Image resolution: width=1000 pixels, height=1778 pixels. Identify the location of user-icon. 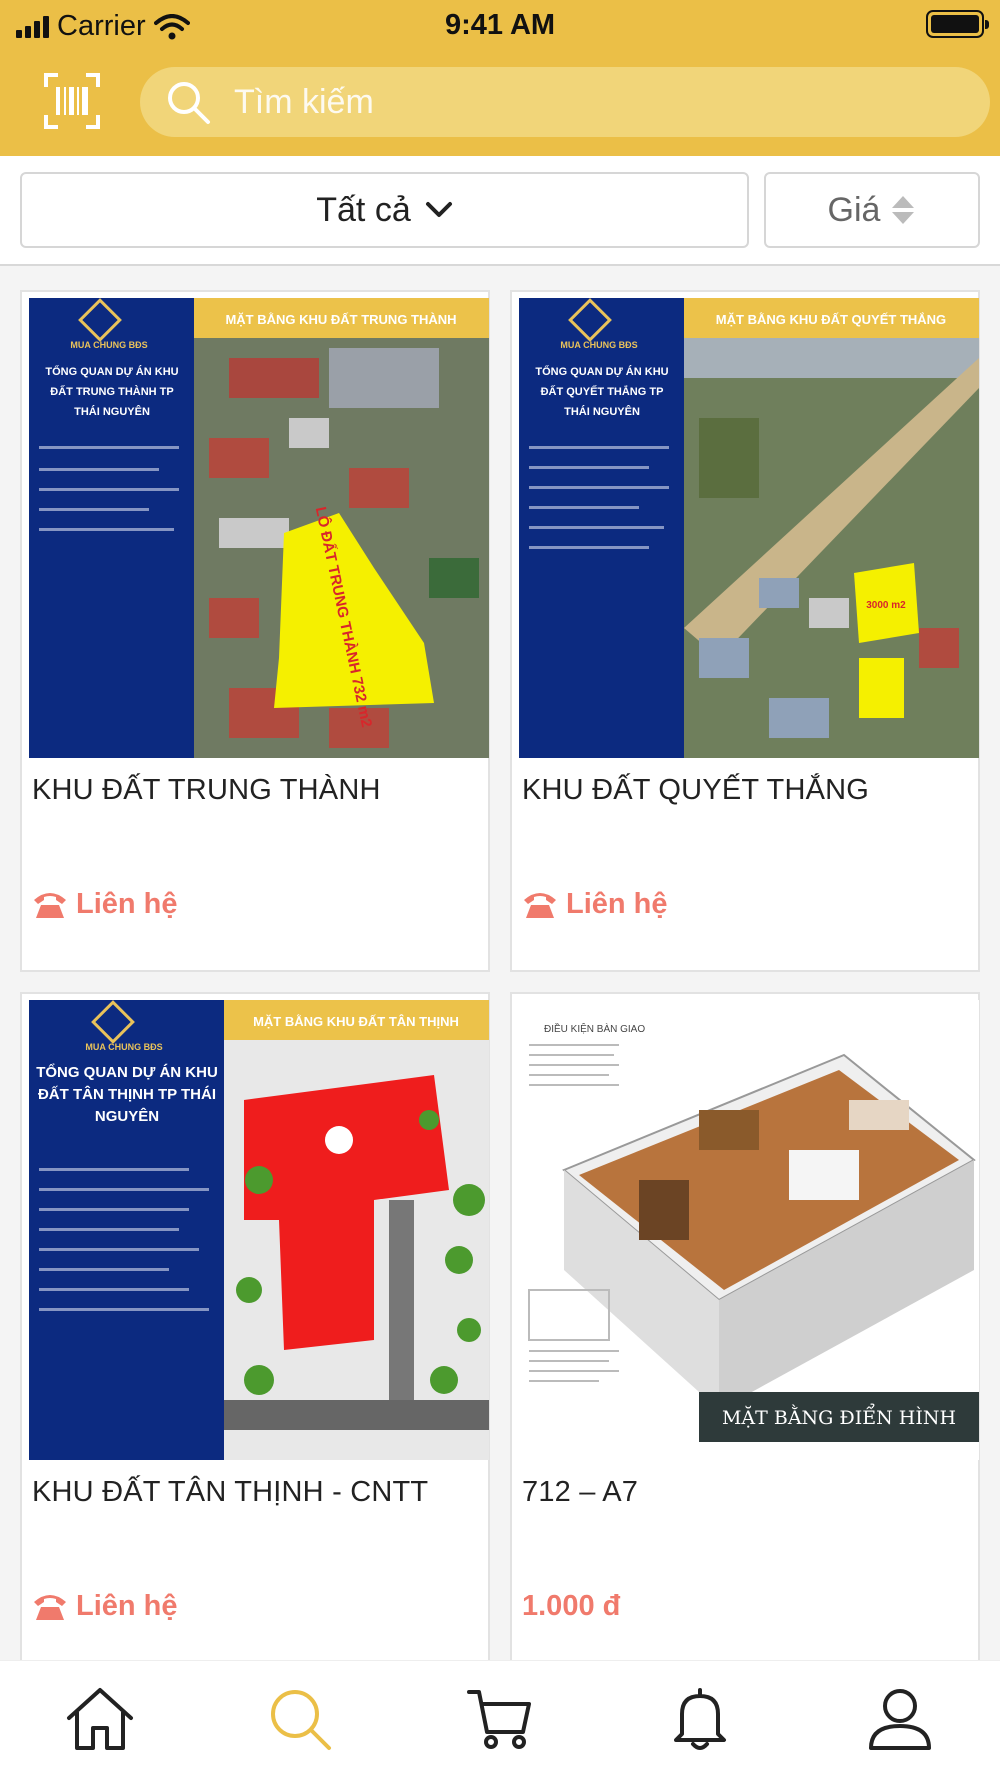
(900, 1719).